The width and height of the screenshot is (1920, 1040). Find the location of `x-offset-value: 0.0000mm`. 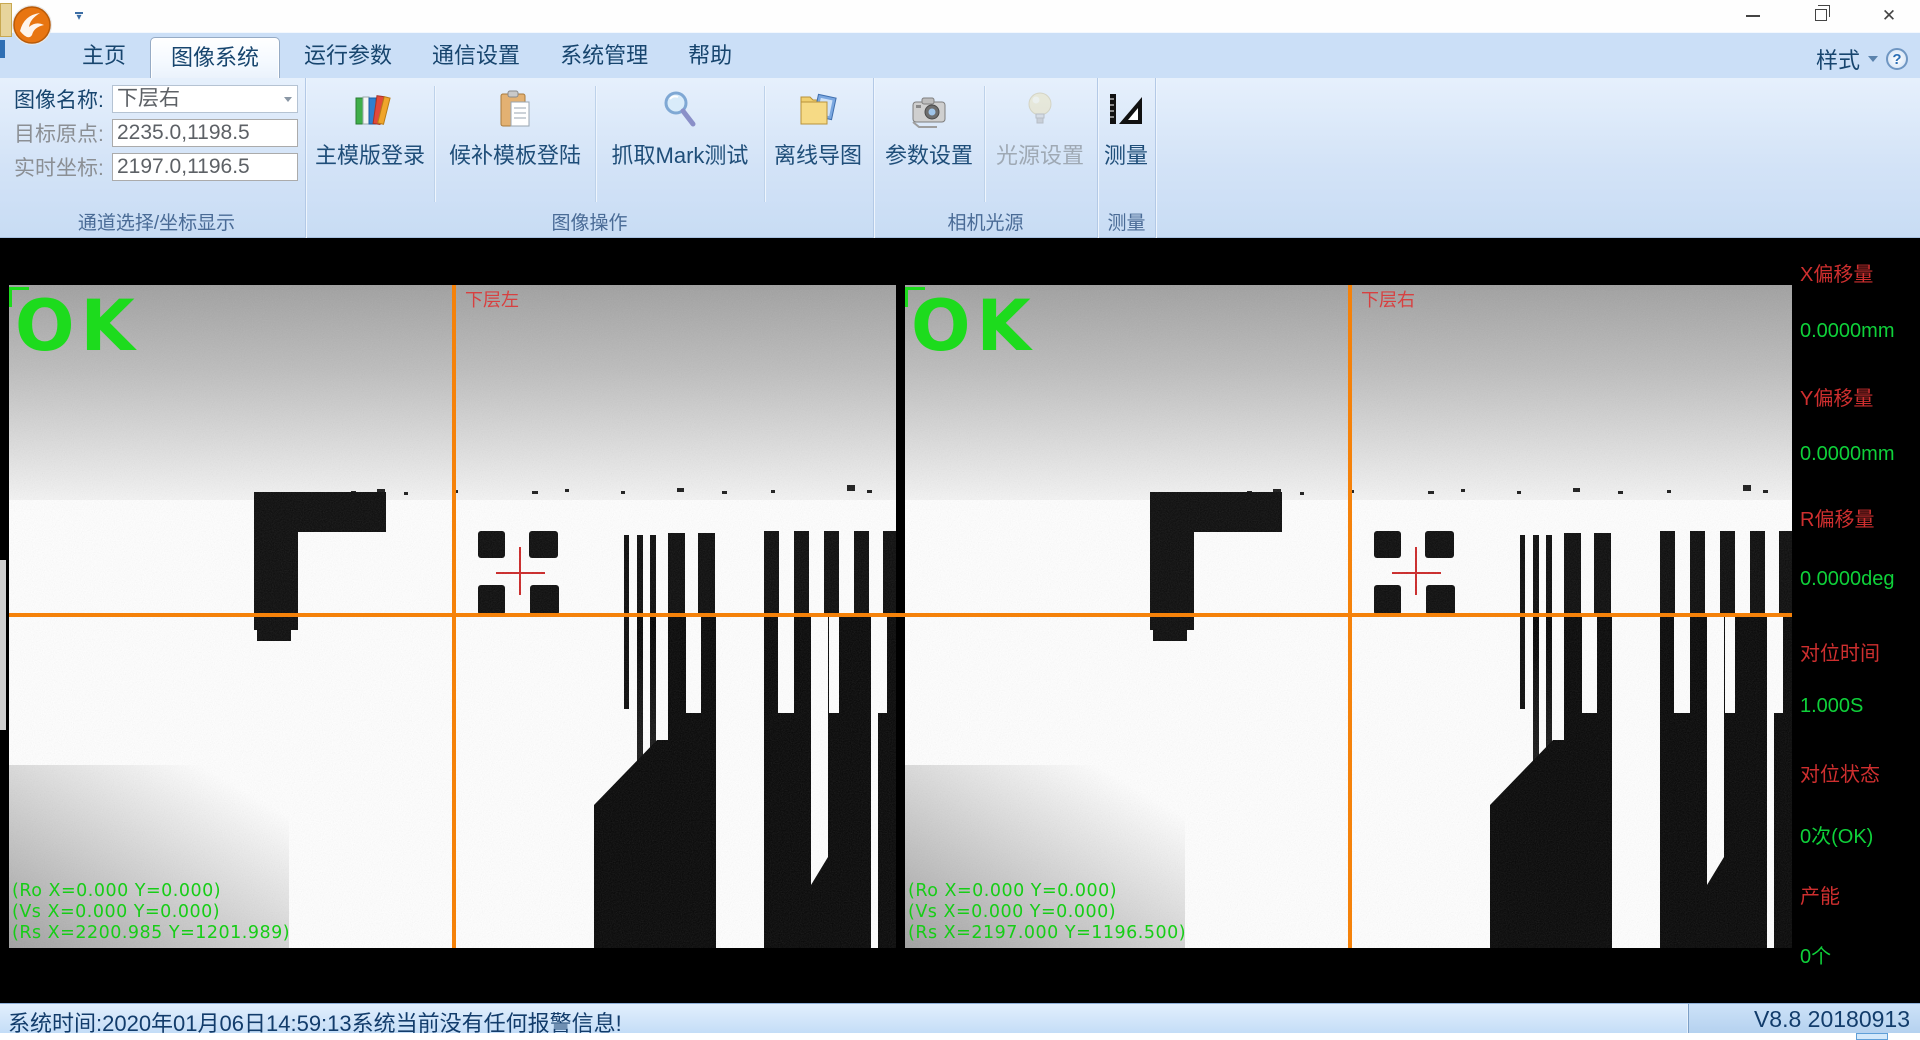

x-offset-value: 0.0000mm is located at coordinates (1847, 331).